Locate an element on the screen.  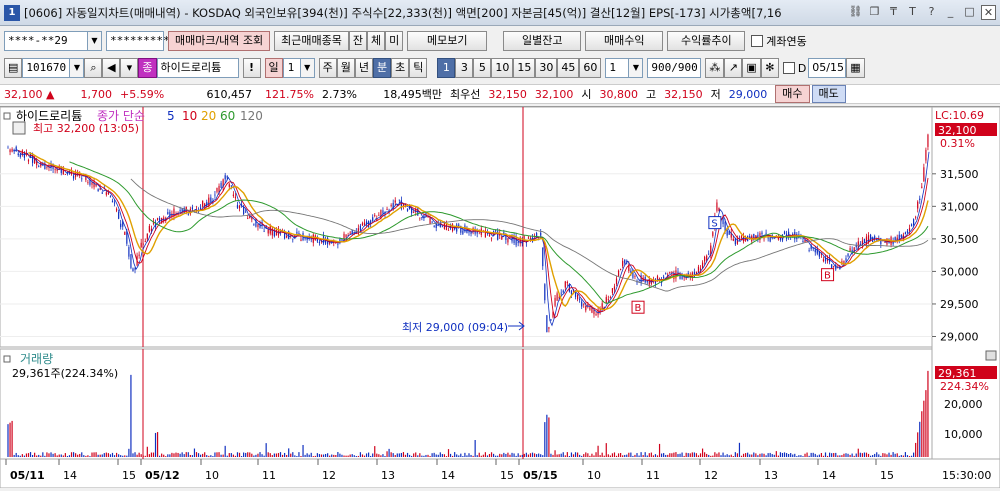
period-month-tab: 월 is located at coordinates (345, 68).